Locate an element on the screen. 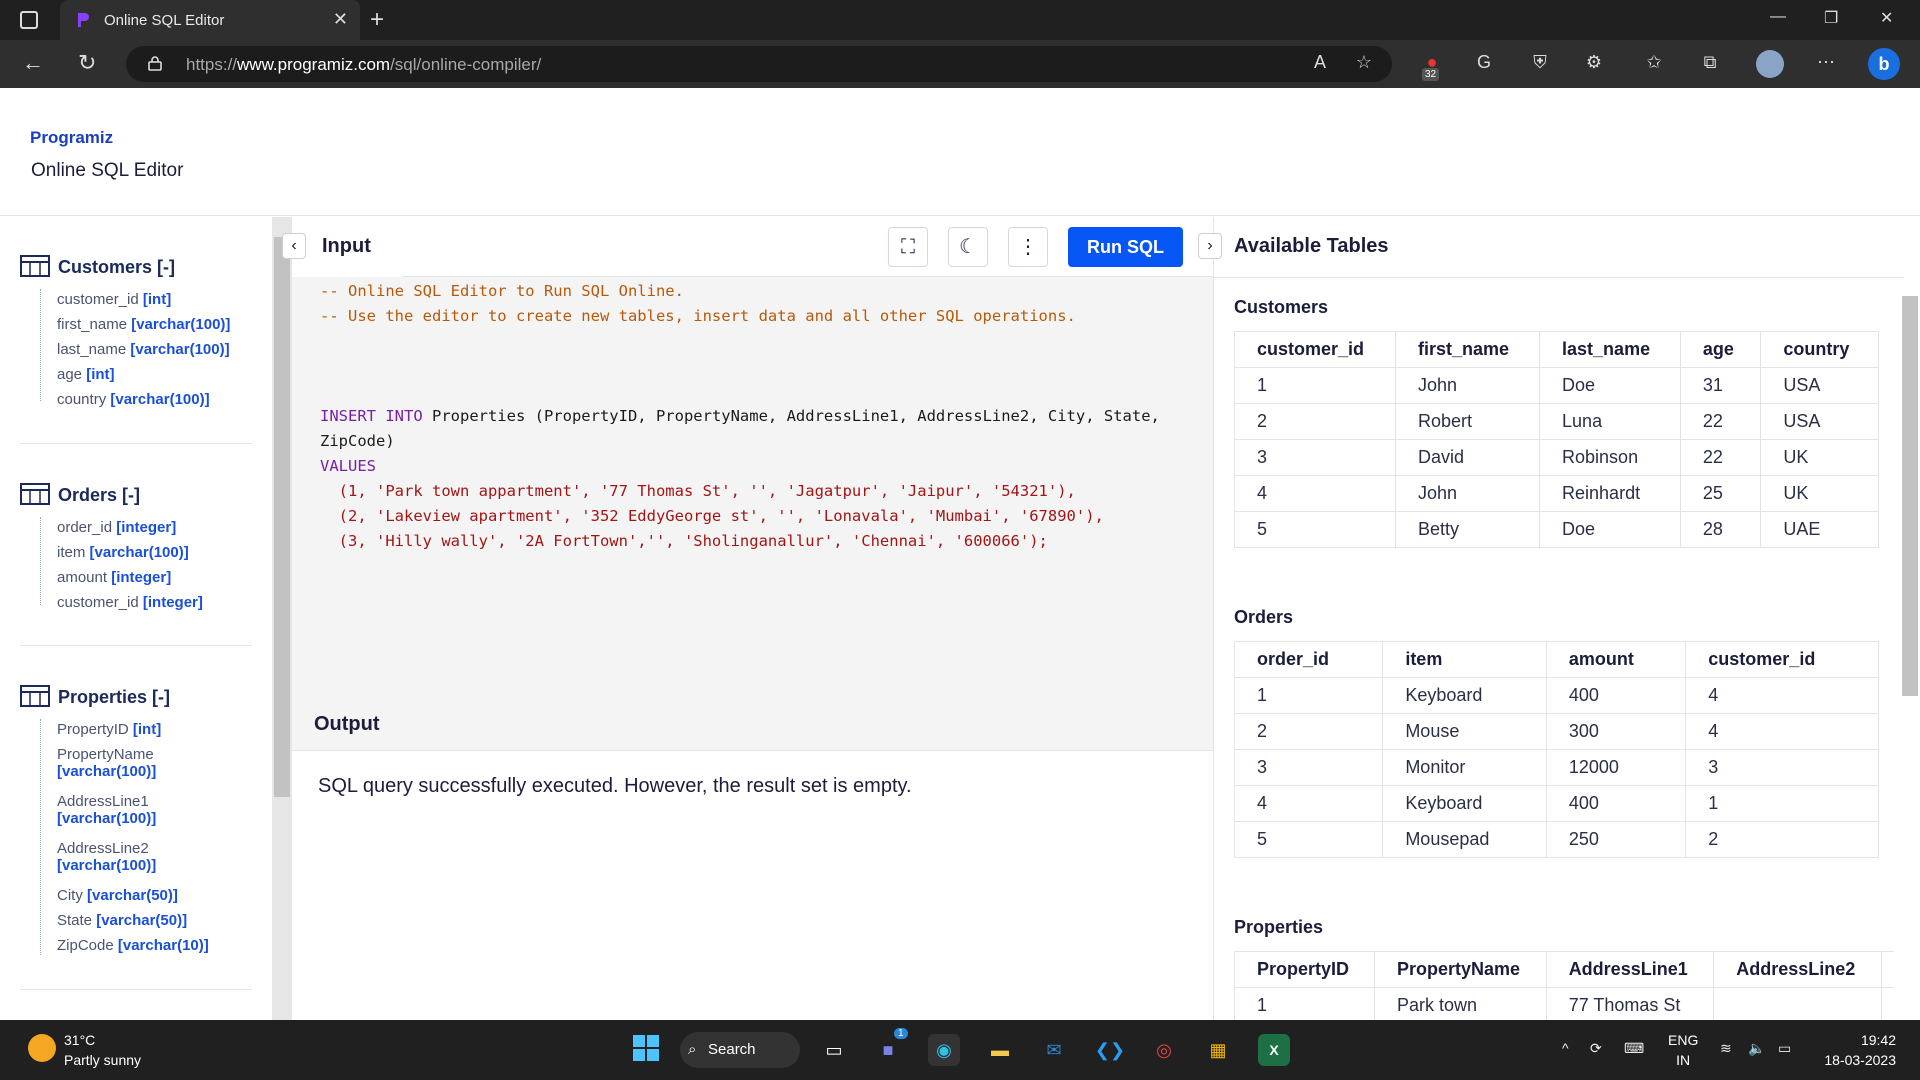 The image size is (1920, 1080). column-item: last_name [varchar(100)] is located at coordinates (143, 349).